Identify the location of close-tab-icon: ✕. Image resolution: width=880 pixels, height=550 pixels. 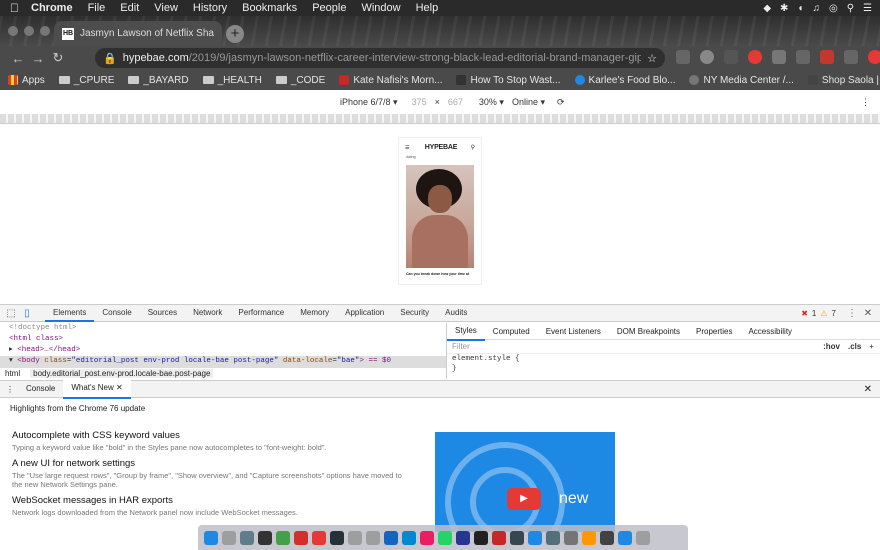
(119, 387).